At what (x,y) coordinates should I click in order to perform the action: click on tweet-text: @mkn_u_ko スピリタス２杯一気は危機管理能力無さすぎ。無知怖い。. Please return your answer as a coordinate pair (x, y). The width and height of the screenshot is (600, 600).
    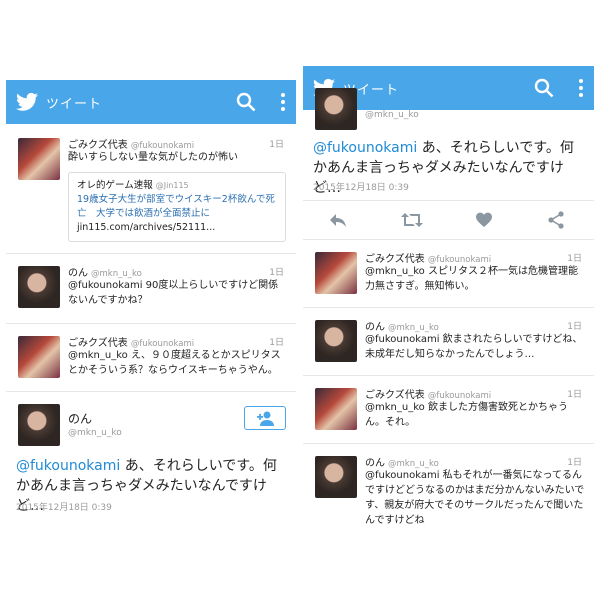
    Looking at the image, I should click on (471, 279).